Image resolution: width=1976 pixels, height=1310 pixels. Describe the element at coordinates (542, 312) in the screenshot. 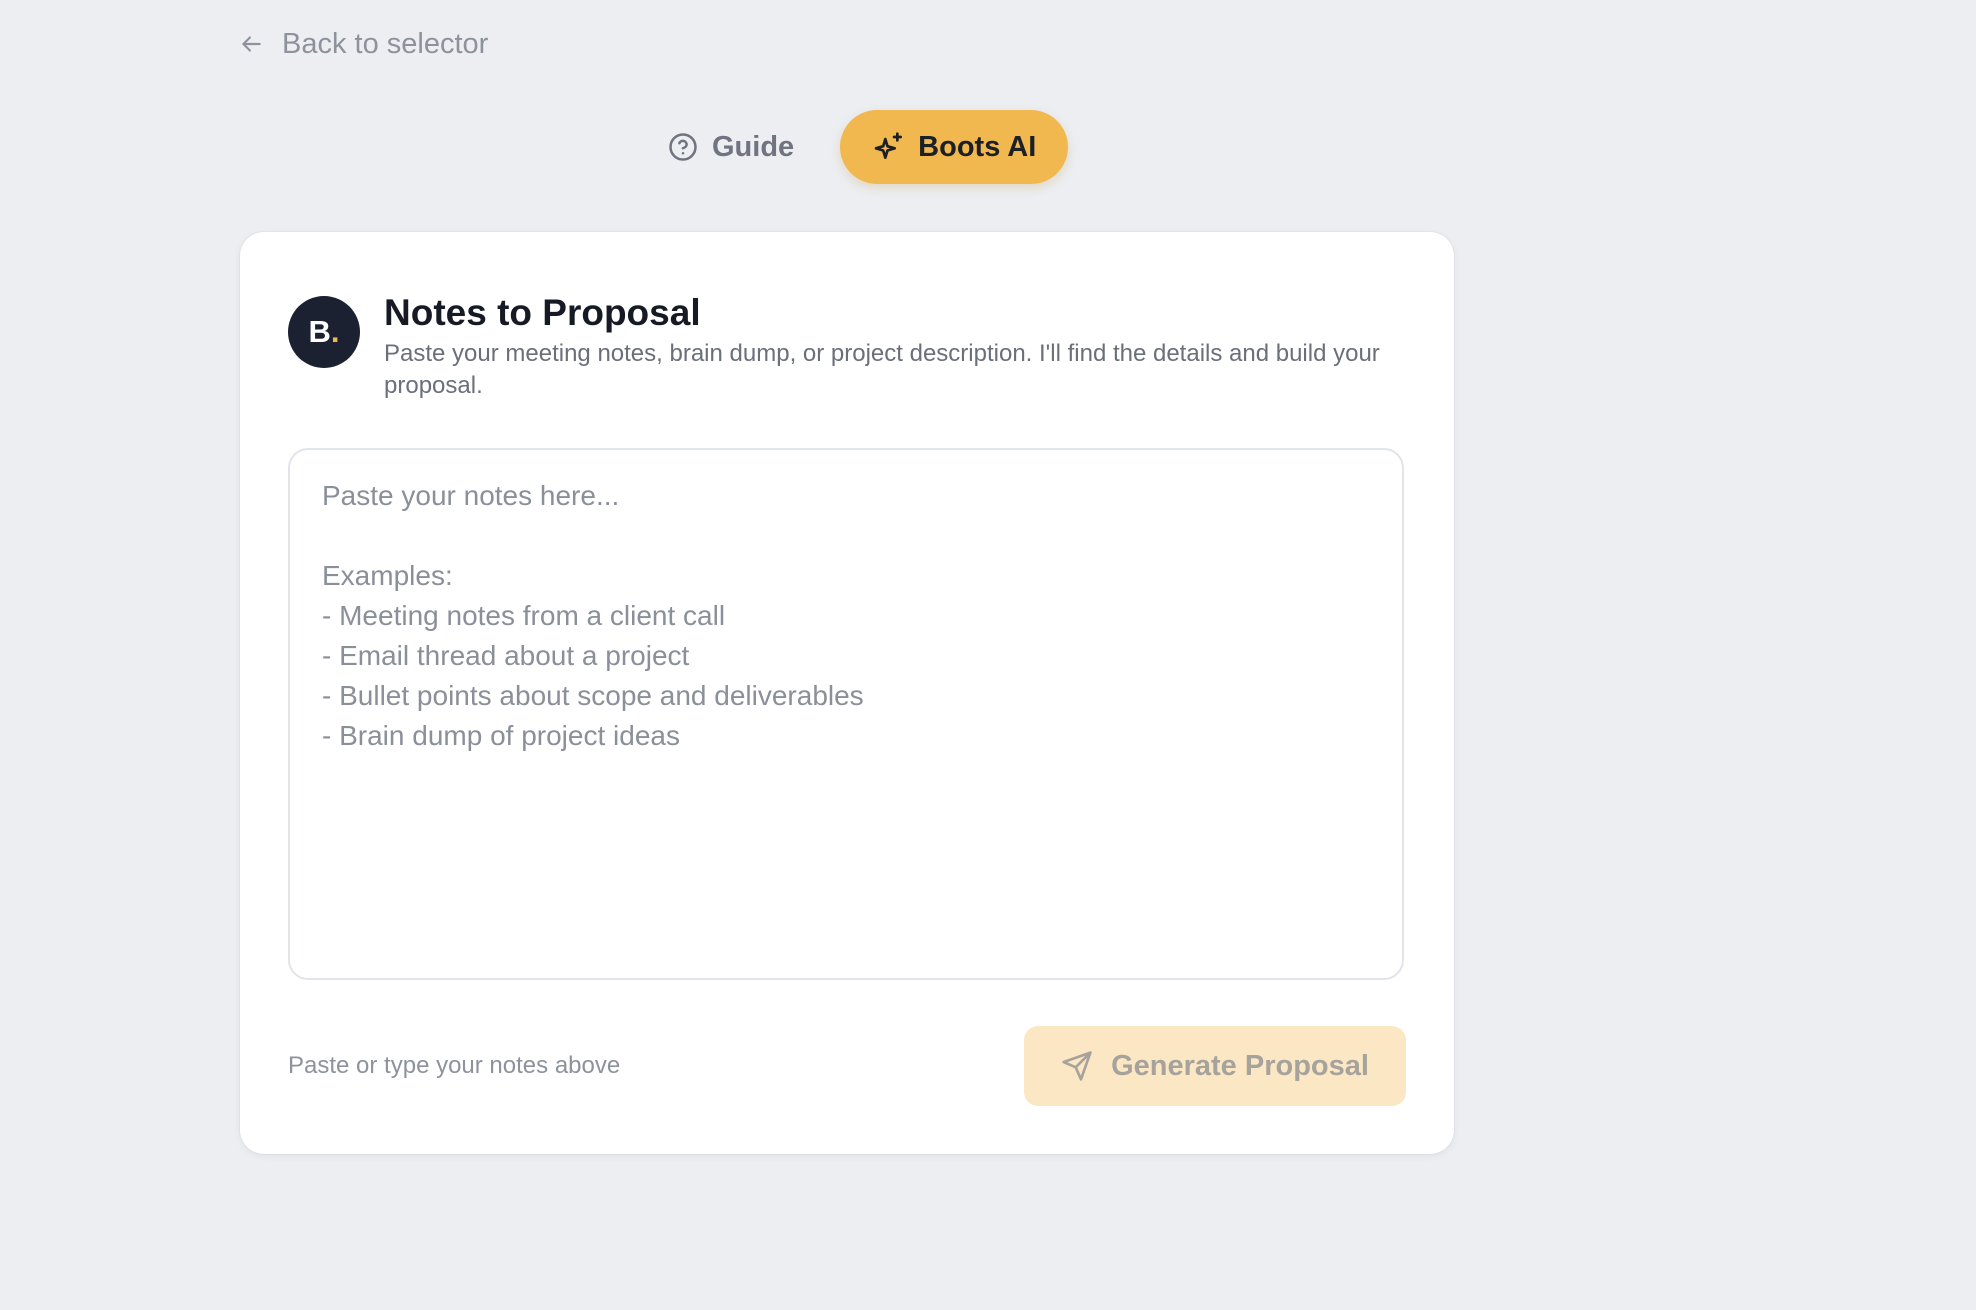

I see `page-title: Notes to Proposal` at that location.